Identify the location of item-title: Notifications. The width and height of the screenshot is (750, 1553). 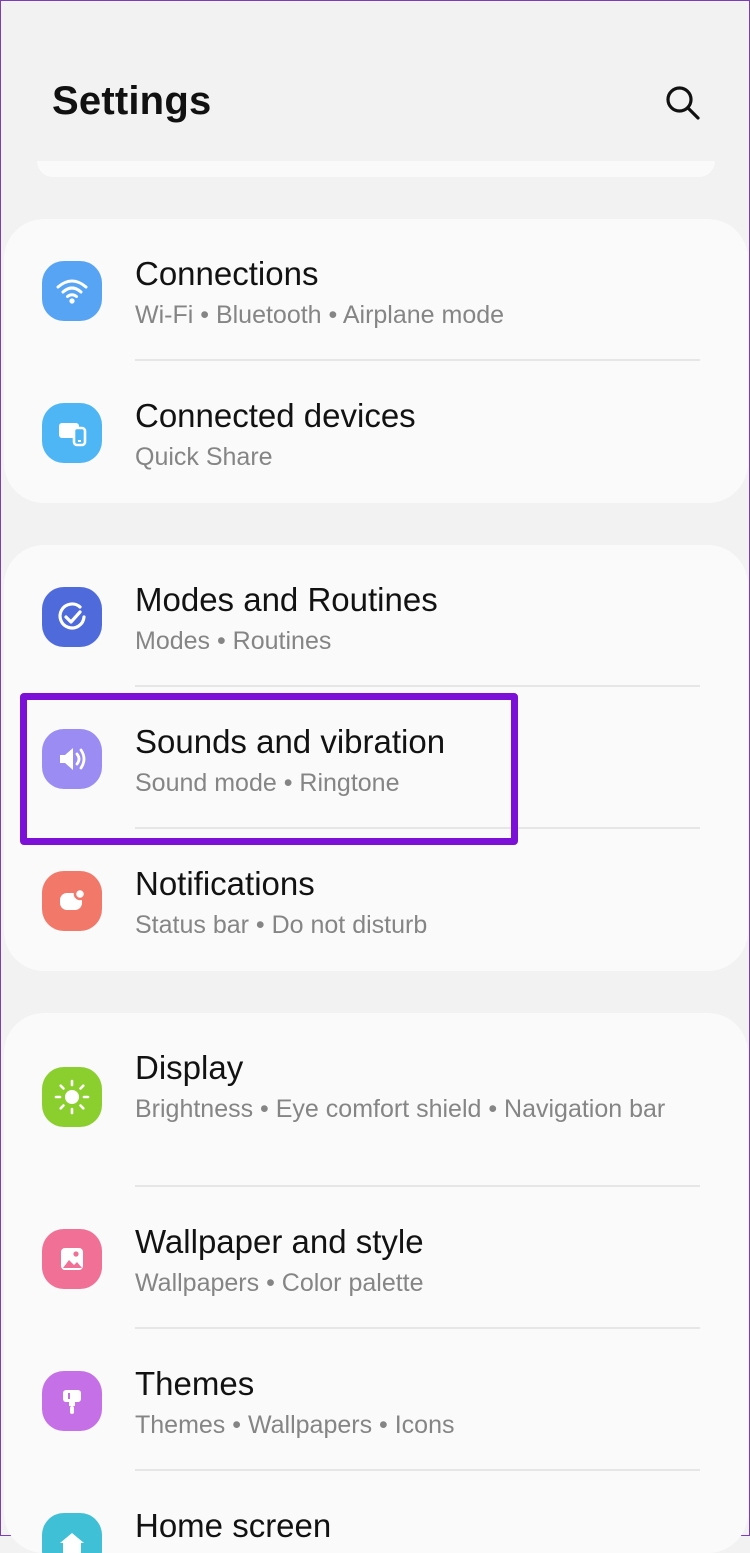
(225, 883).